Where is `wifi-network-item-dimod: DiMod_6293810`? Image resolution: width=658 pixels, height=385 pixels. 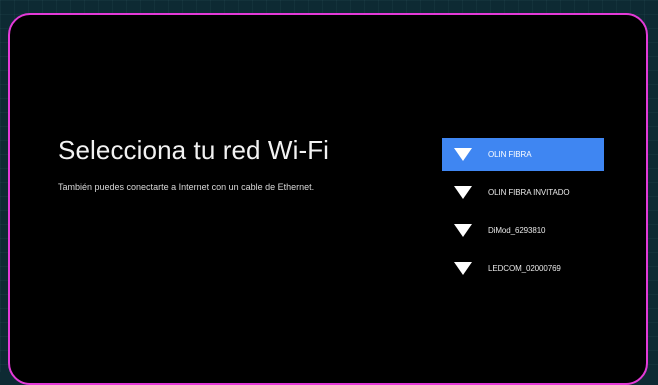
wifi-network-item-dimod: DiMod_6293810 is located at coordinates (523, 230).